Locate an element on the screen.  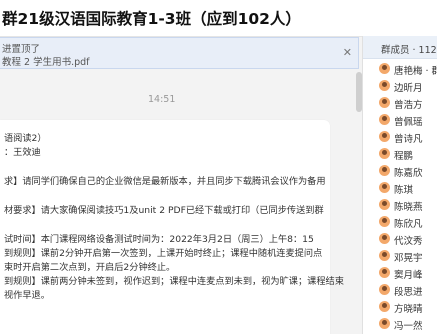
member-name: 曾诗凡 is located at coordinates (408, 139).